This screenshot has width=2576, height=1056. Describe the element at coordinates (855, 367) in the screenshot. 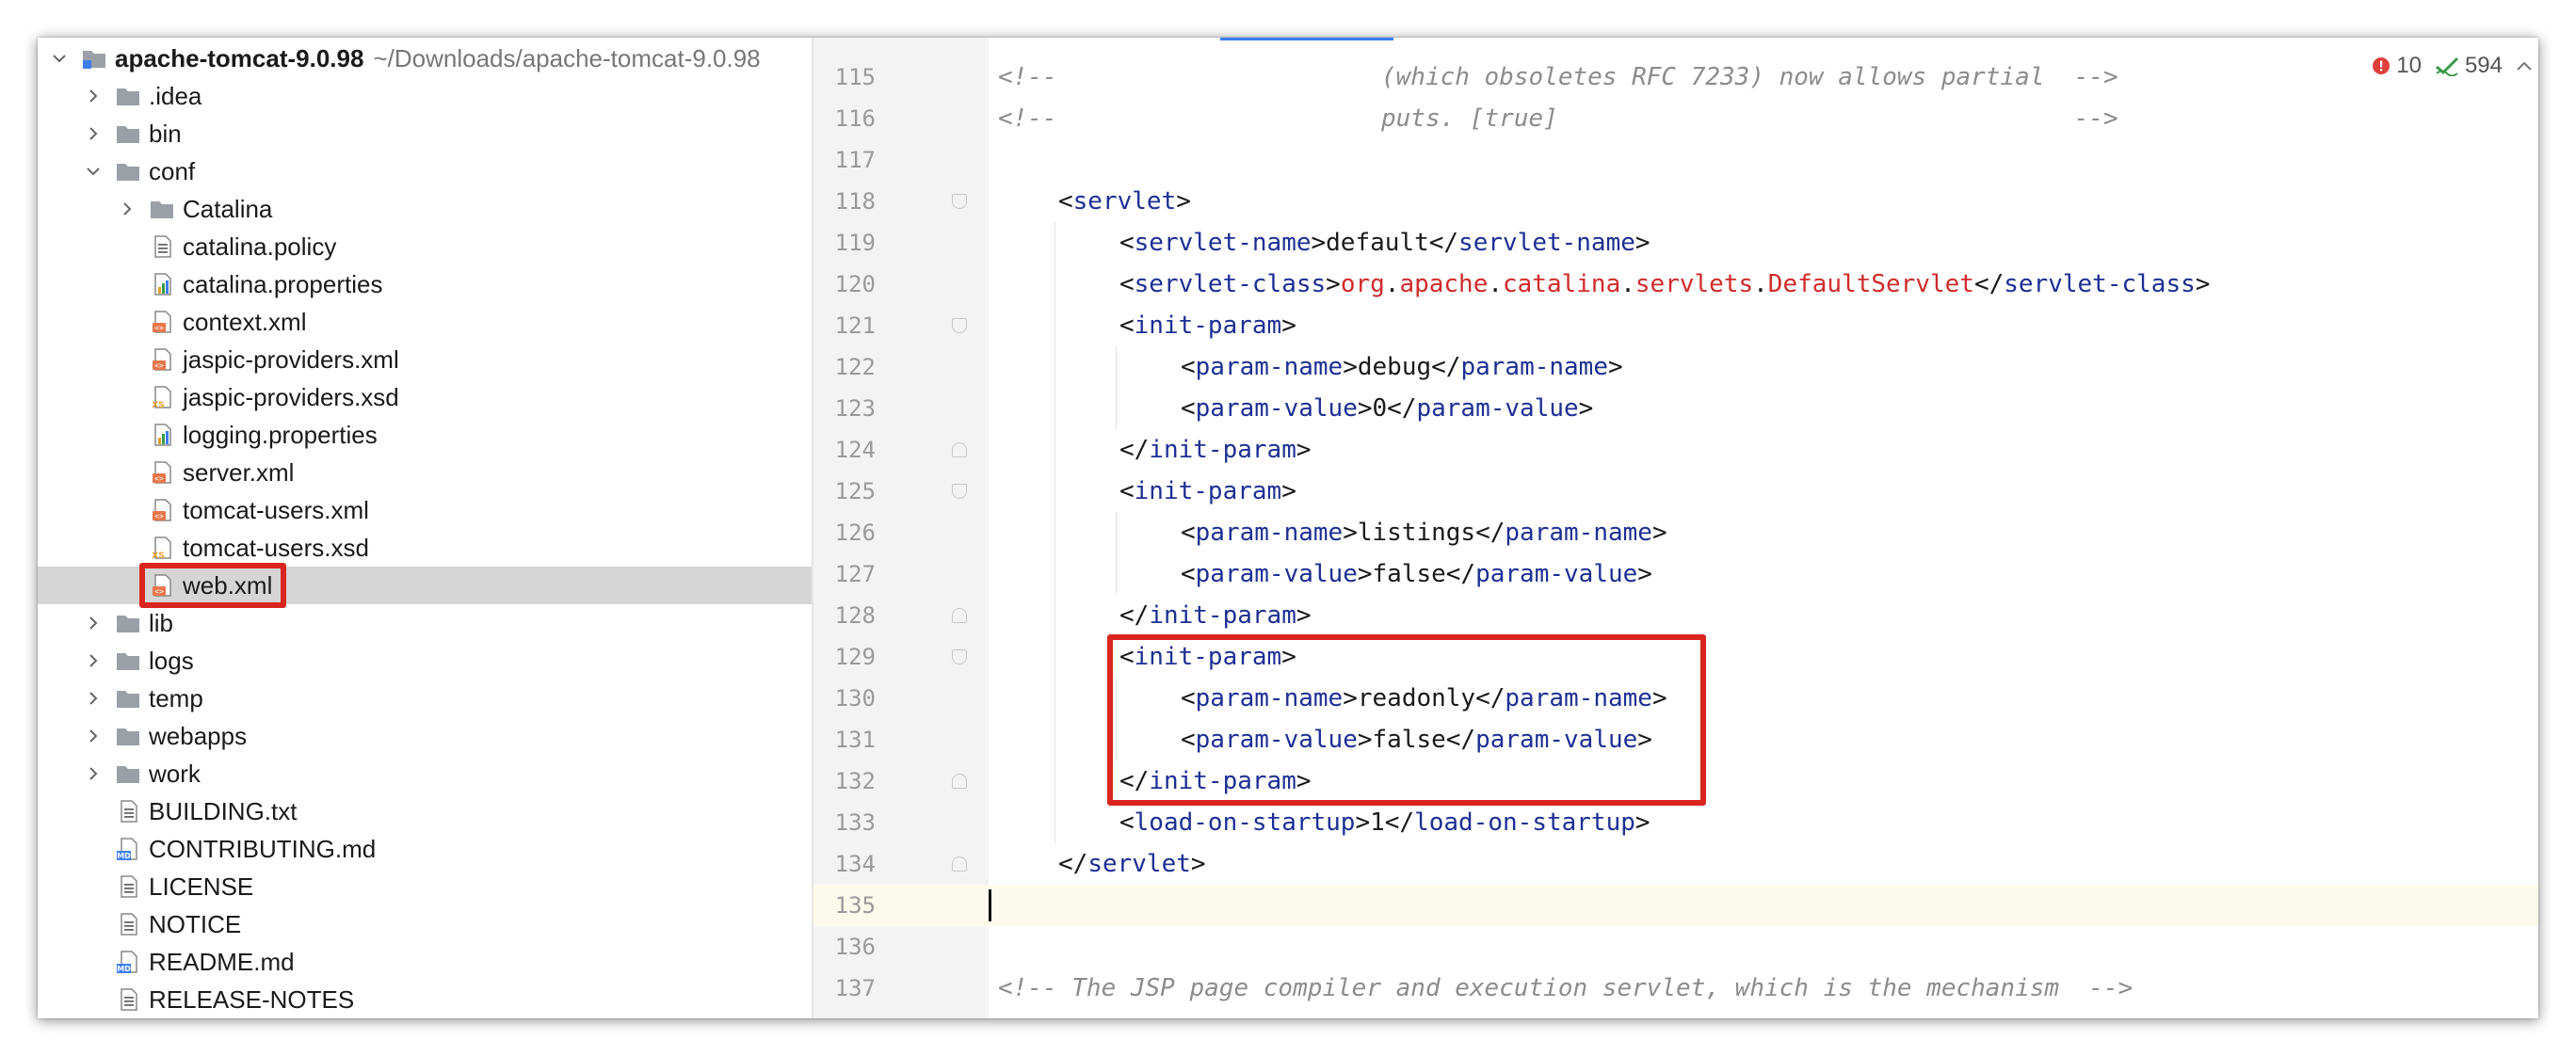

I see `line-number: 122` at that location.